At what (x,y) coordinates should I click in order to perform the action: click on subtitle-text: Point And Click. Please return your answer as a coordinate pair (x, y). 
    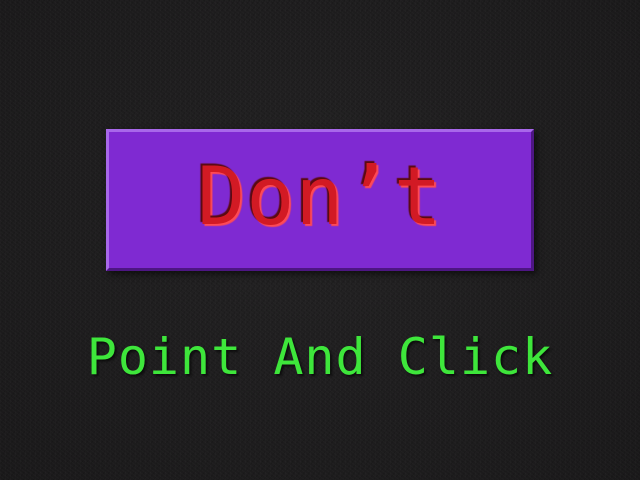
    Looking at the image, I should click on (320, 357).